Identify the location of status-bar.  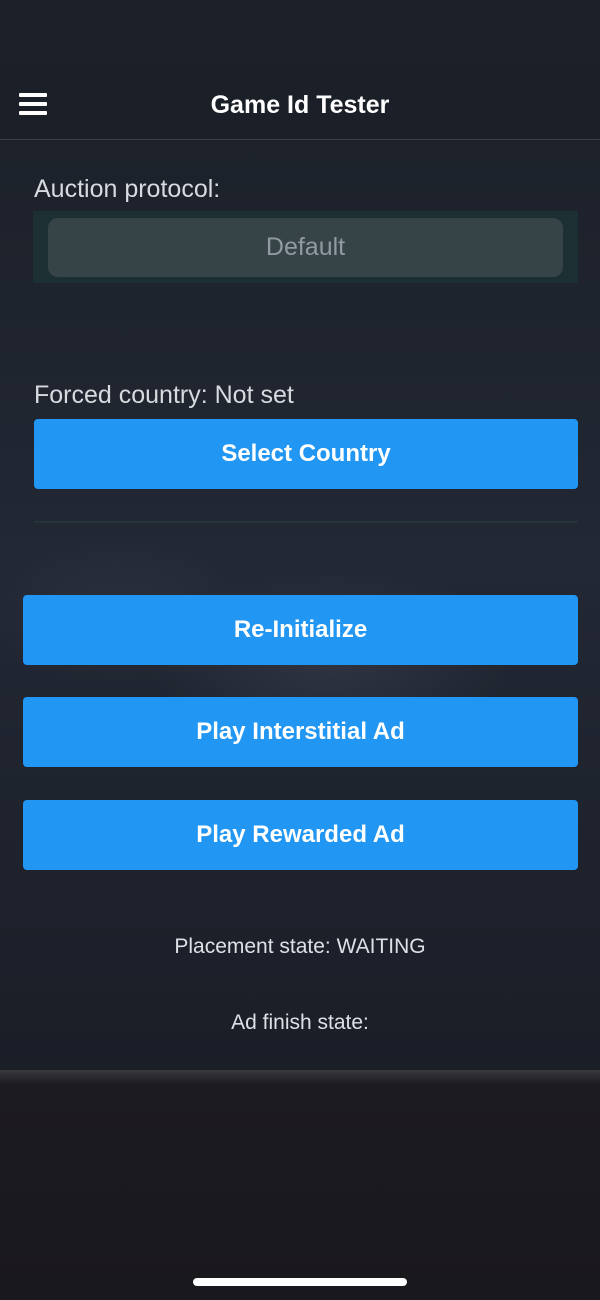
(300, 35).